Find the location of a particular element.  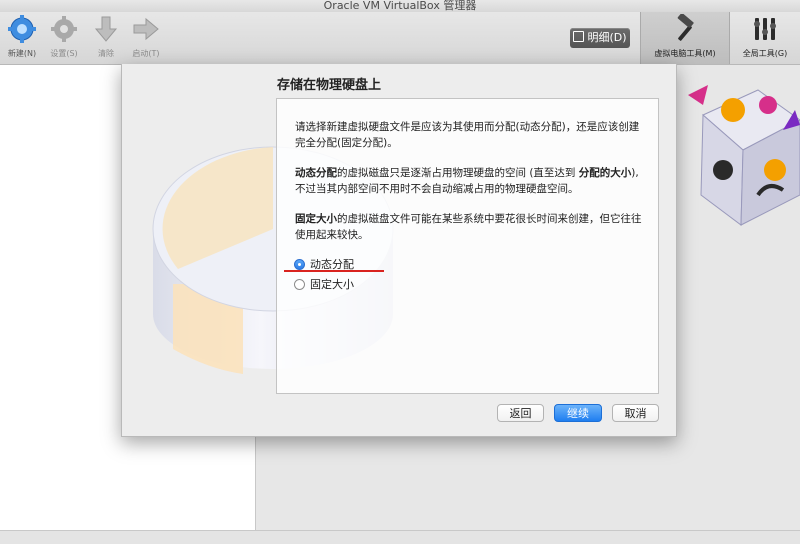

global-tools-button: 全局工具(G) is located at coordinates (765, 38).